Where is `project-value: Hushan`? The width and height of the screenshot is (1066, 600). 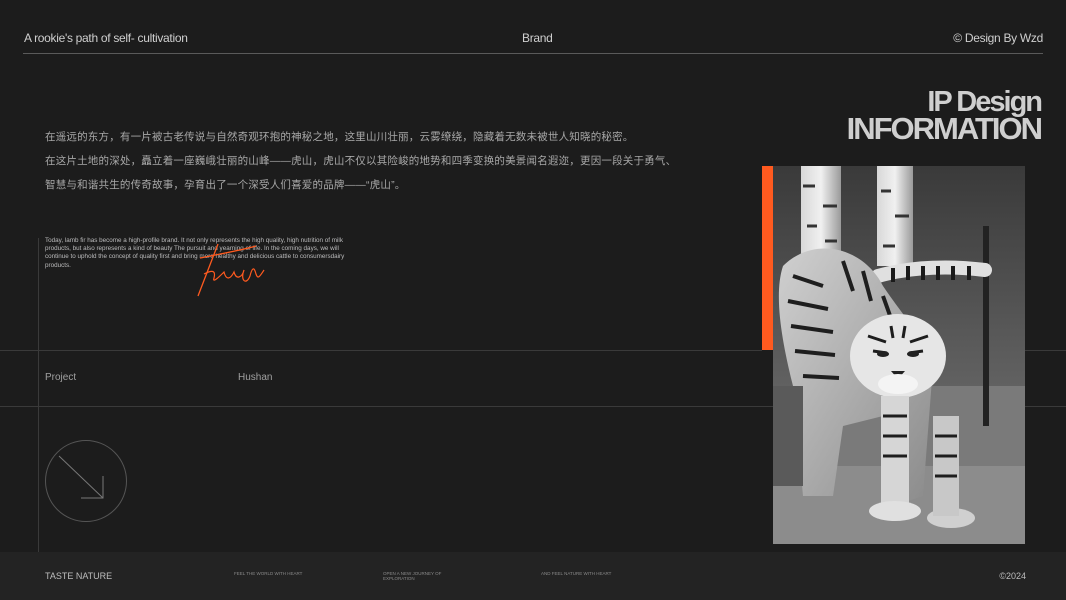 project-value: Hushan is located at coordinates (255, 377).